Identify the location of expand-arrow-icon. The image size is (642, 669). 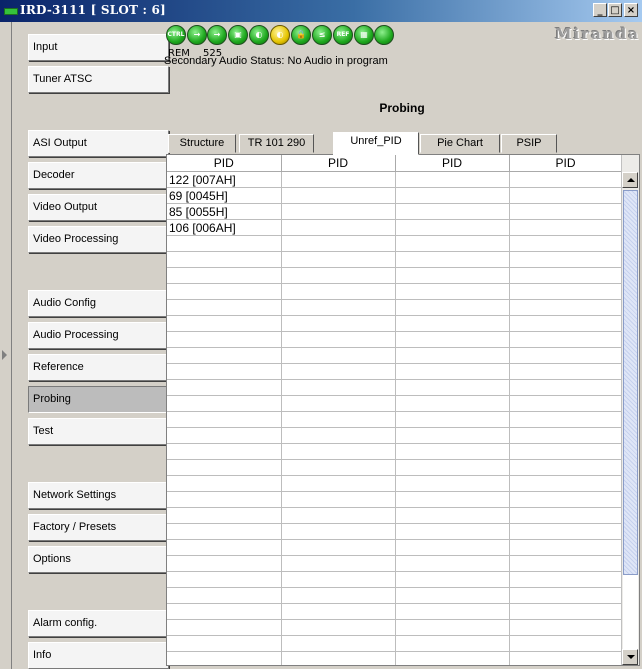
(4, 355).